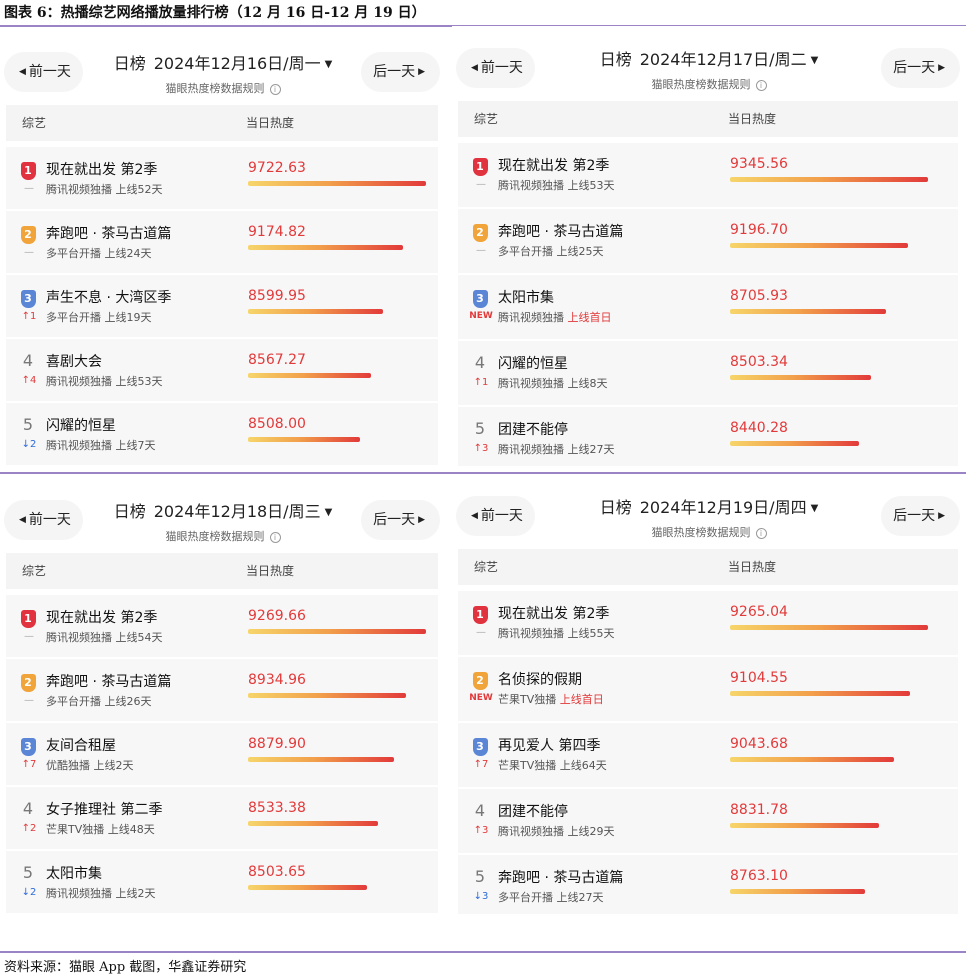 The height and width of the screenshot is (976, 966). What do you see at coordinates (481, 896) in the screenshot?
I see `rank-change: ↓3` at bounding box center [481, 896].